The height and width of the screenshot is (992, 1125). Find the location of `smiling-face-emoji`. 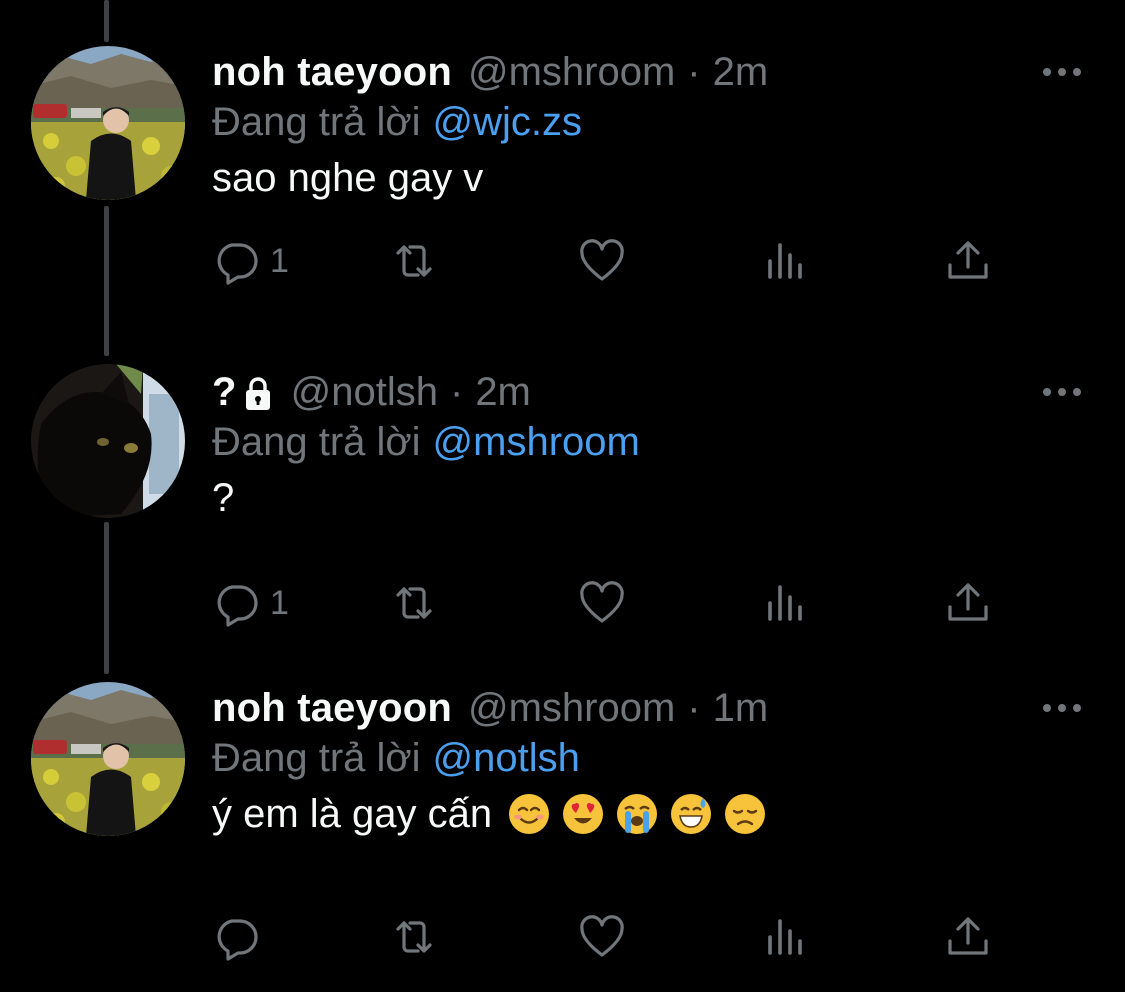

smiling-face-emoji is located at coordinates (529, 814).